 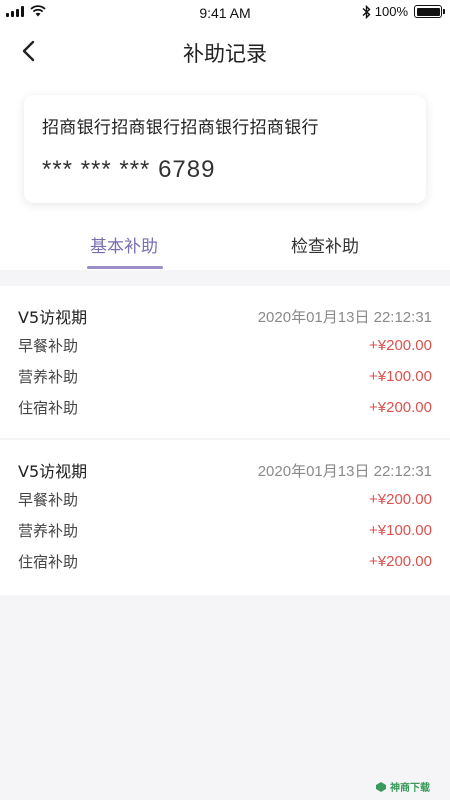 What do you see at coordinates (325, 244) in the screenshot?
I see `tab-check-subsidy: 检查补助` at bounding box center [325, 244].